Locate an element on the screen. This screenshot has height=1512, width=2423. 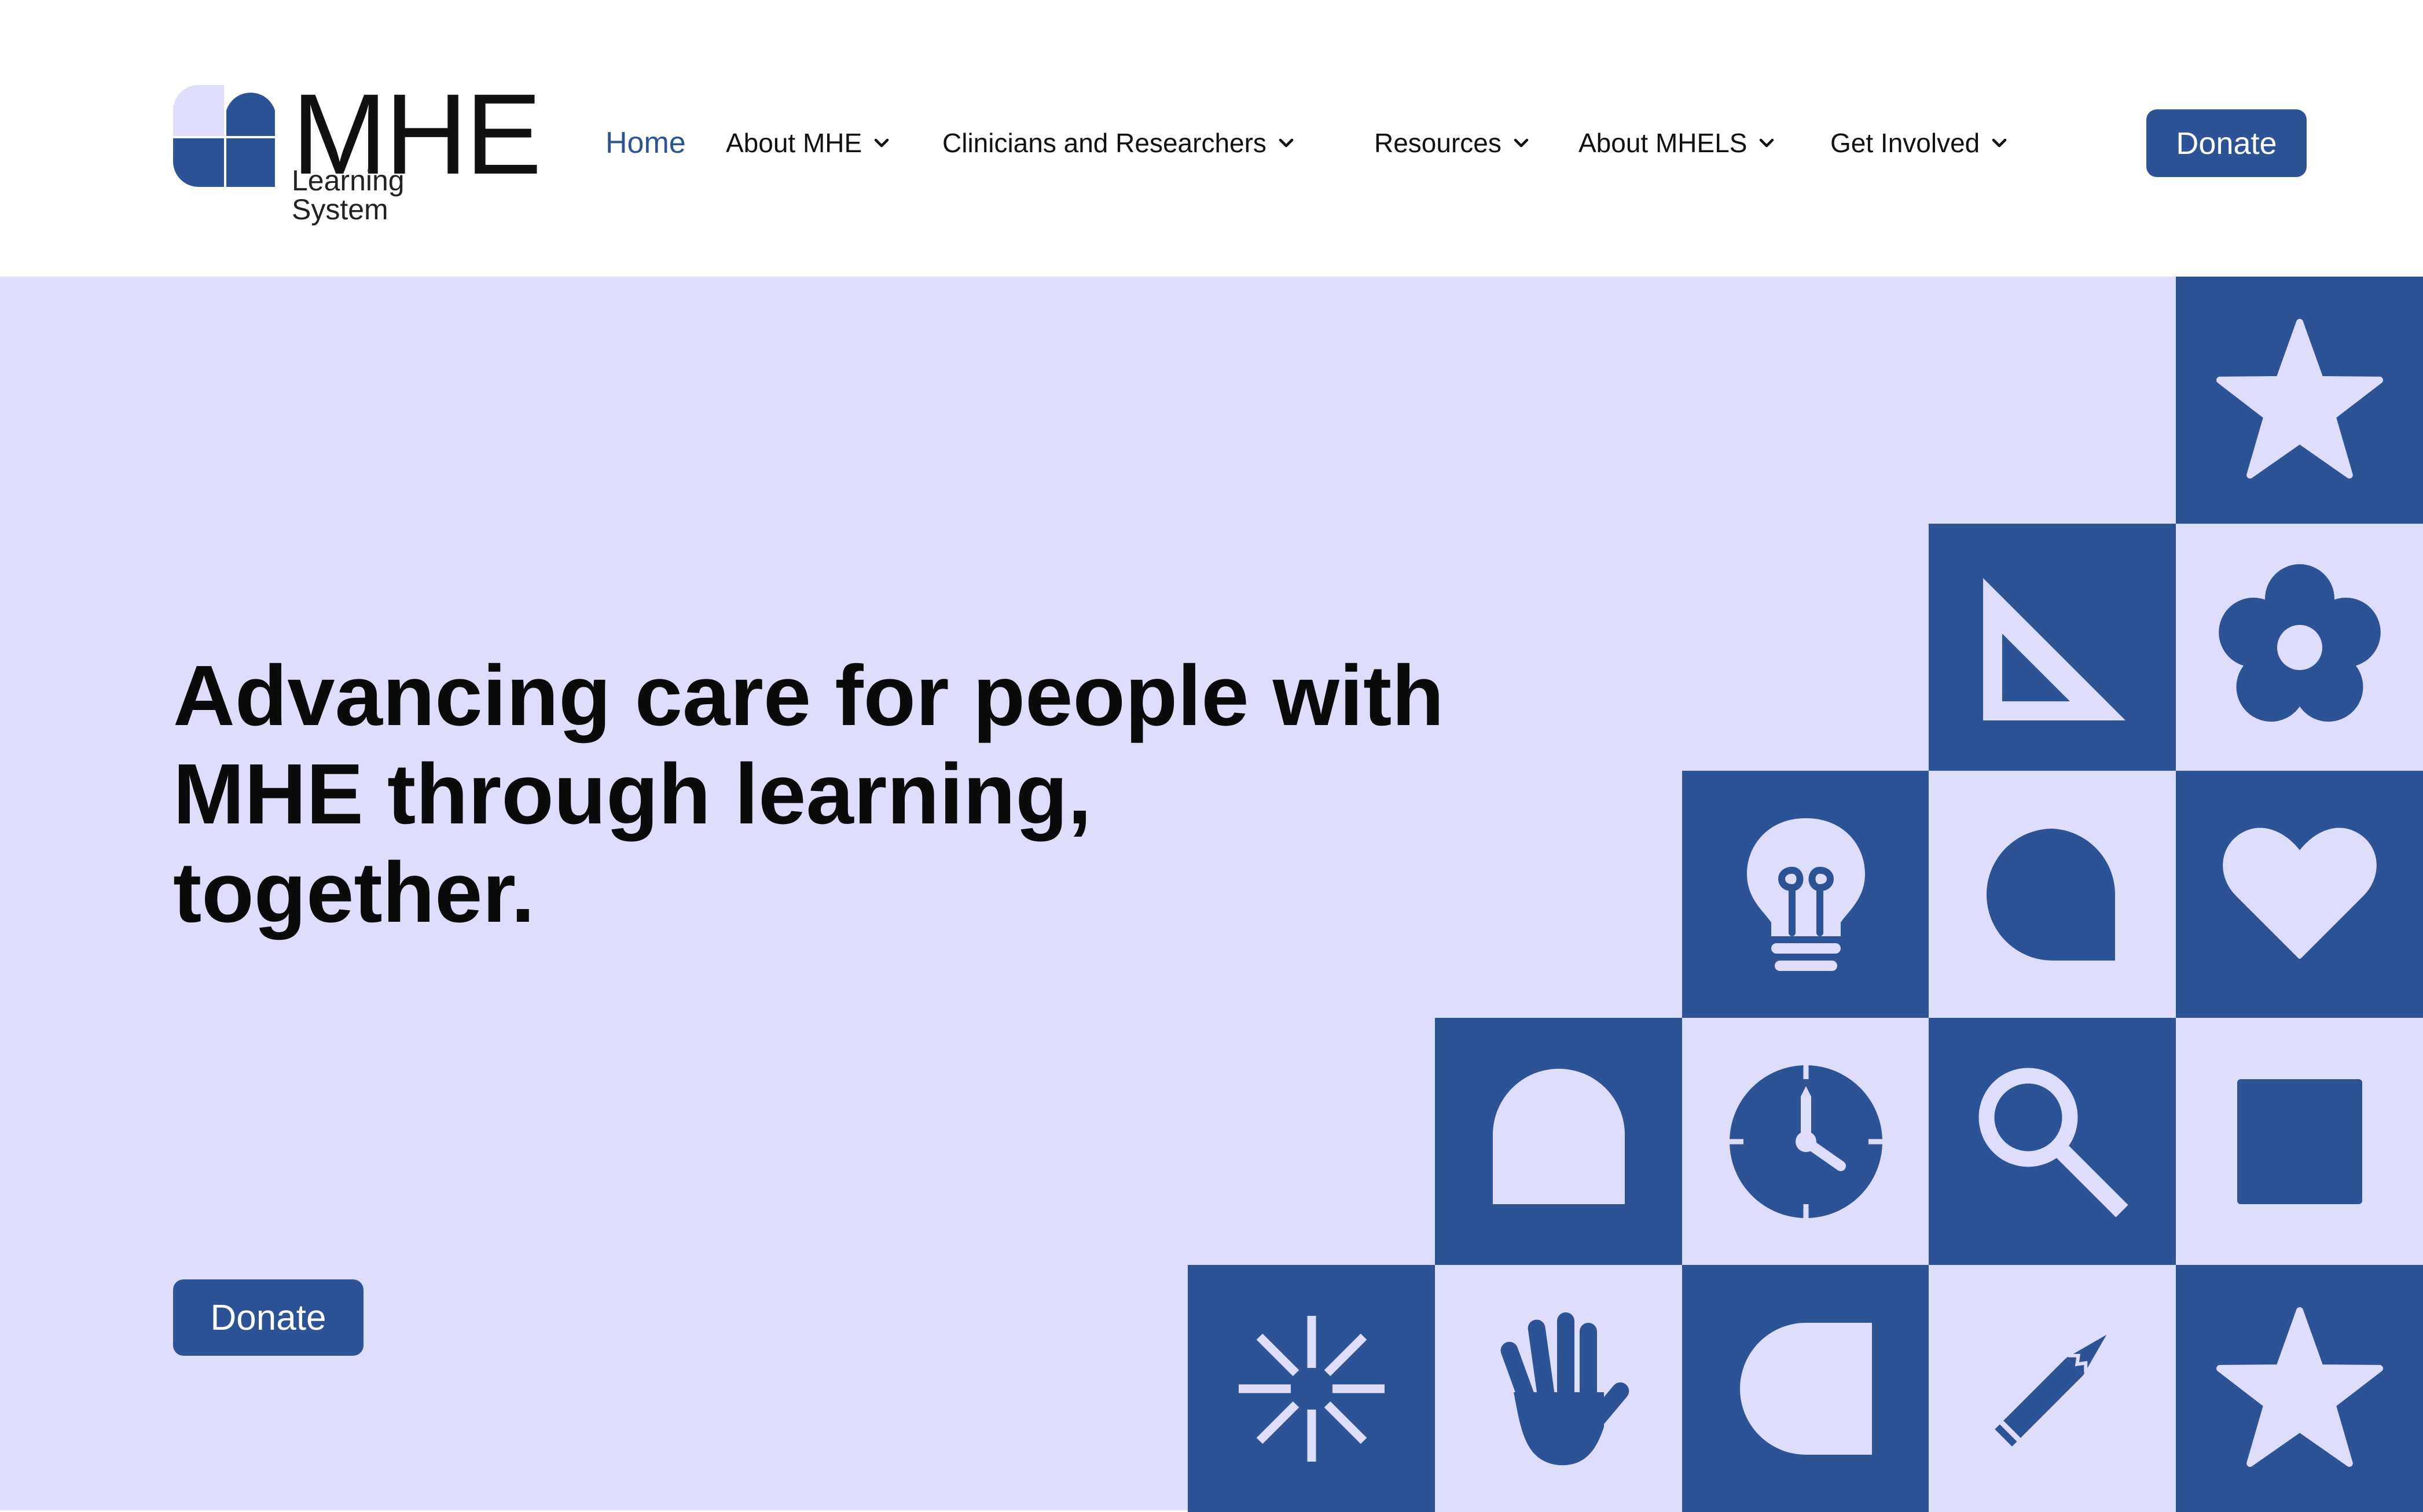
nav-about-mhe: About MHE is located at coordinates (808, 143).